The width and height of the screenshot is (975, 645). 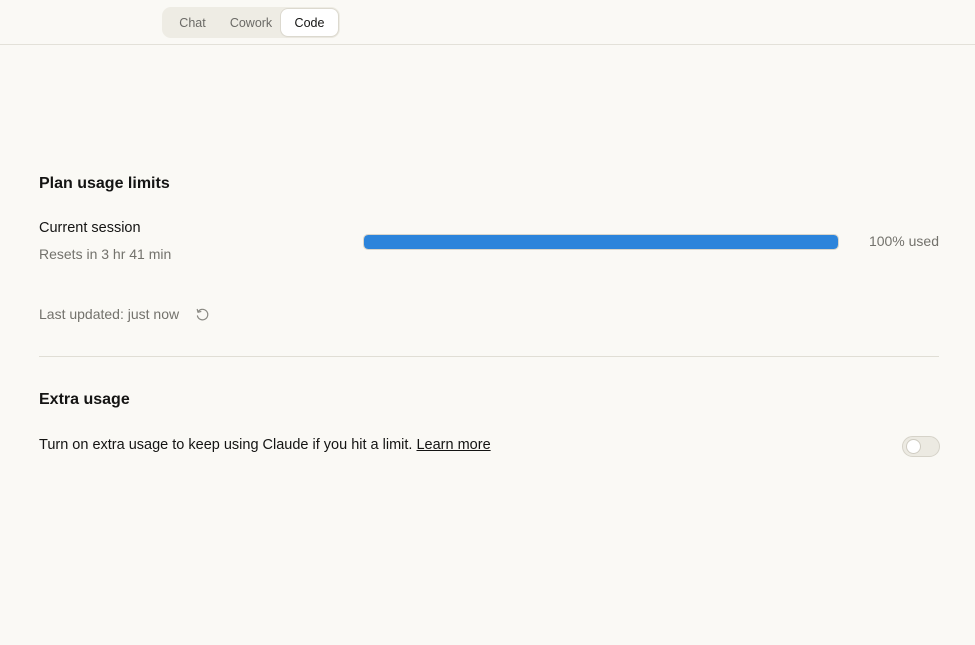 What do you see at coordinates (90, 228) in the screenshot?
I see `current-session-label: Current session` at bounding box center [90, 228].